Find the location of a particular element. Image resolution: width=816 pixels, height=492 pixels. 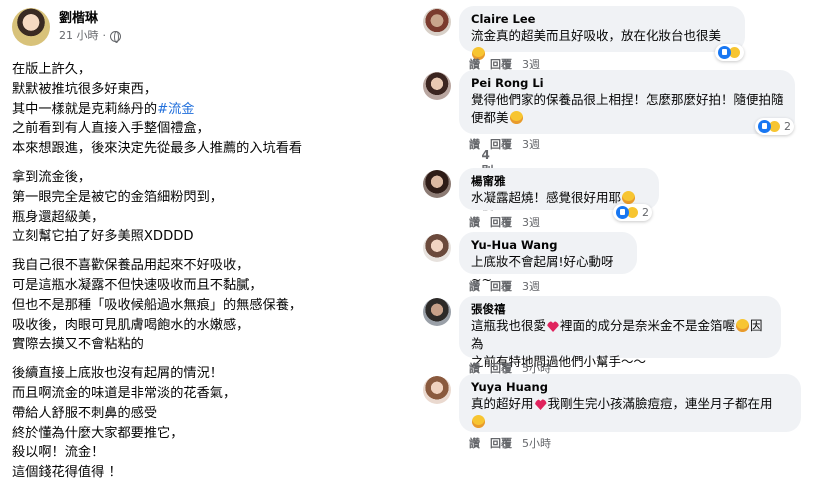

comment-bubble: Claire Lee 流金真的超美而且好吸收，放在化妝台也很美 is located at coordinates (602, 33).